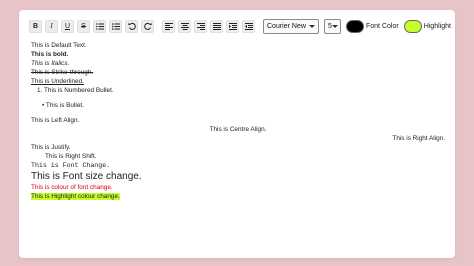 Image resolution: width=474 pixels, height=266 pixels. Describe the element at coordinates (238, 90) in the screenshot. I see `numbered-list-item: 1. This is Numbered Bullet.` at that location.